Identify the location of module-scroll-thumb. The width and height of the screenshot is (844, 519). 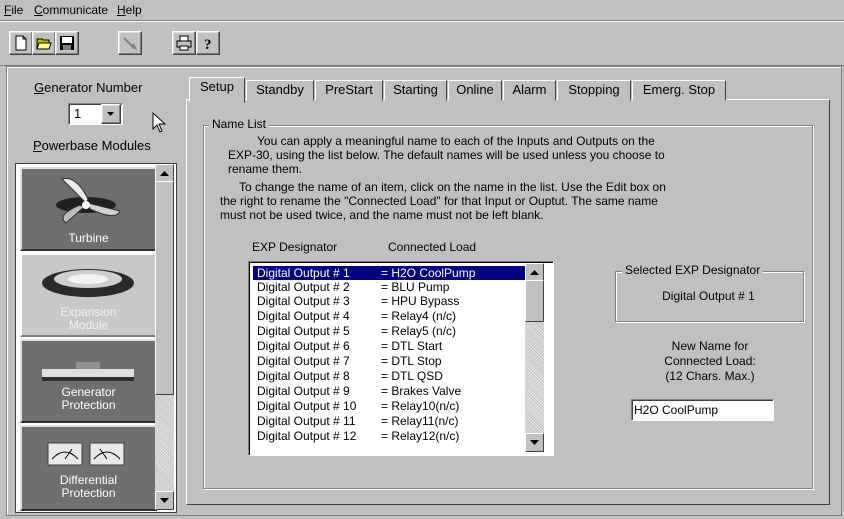
(164, 288).